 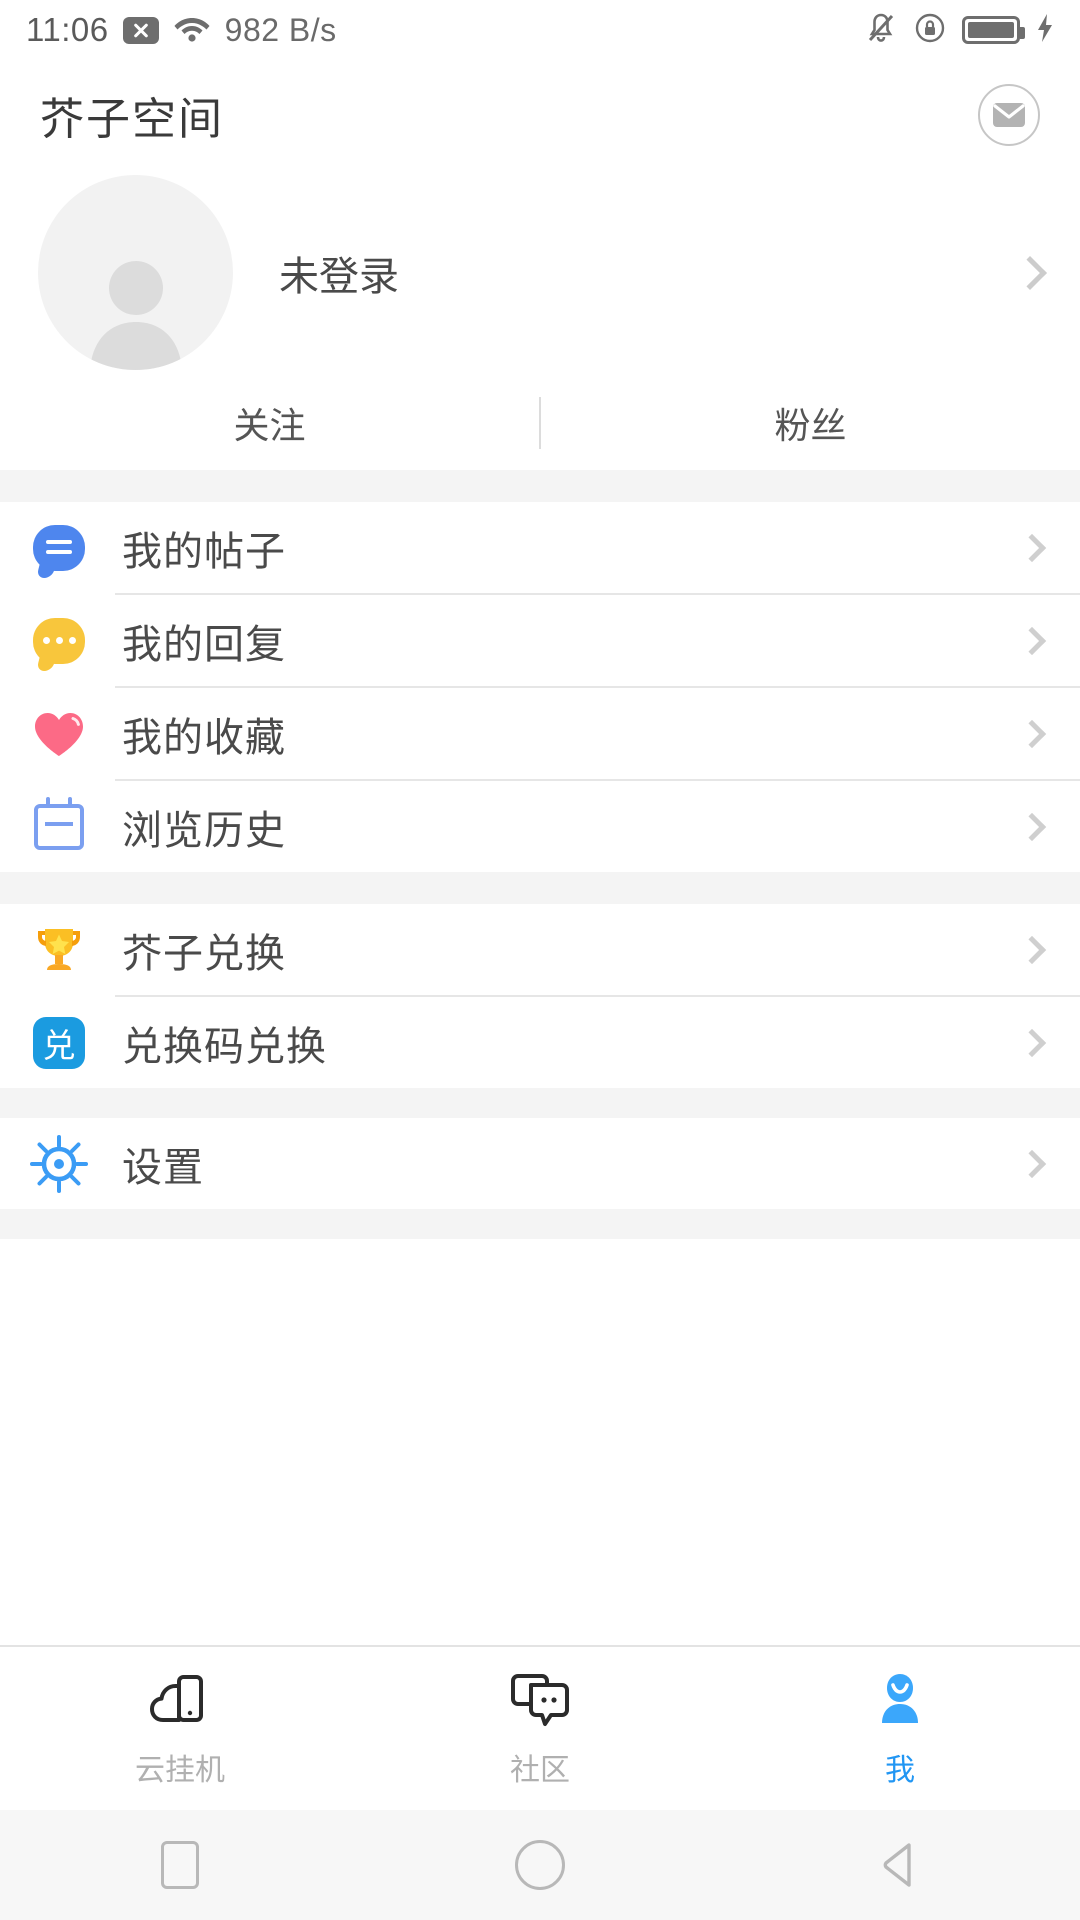 I want to click on menu-group-exchange: 芥子兑换 兑 兑换码兑换, so click(x=540, y=996).